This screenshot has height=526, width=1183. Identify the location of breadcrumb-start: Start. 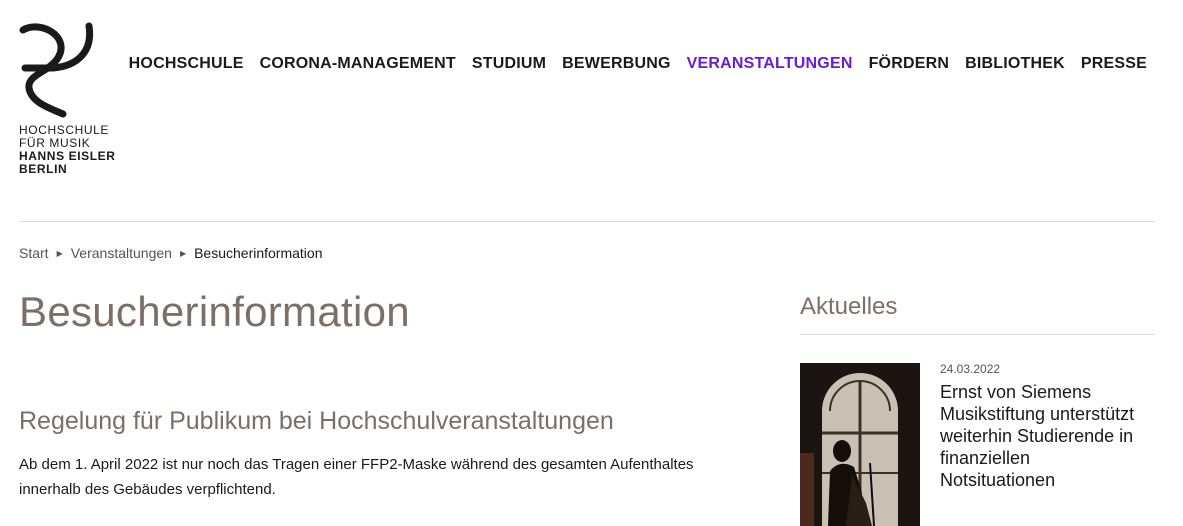
(34, 253).